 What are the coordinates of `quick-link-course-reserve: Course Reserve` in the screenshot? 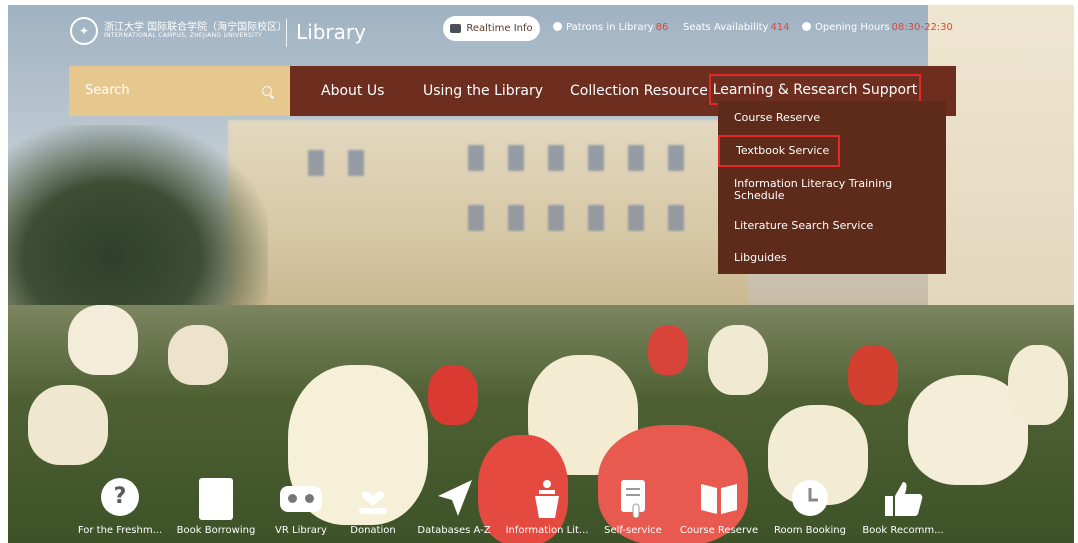 It's located at (719, 507).